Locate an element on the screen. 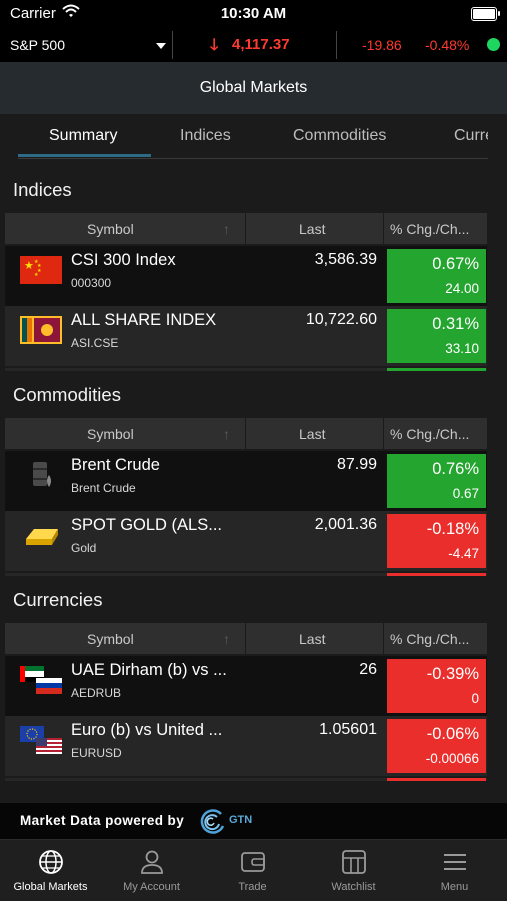  change-percent: 0.31% is located at coordinates (455, 324).